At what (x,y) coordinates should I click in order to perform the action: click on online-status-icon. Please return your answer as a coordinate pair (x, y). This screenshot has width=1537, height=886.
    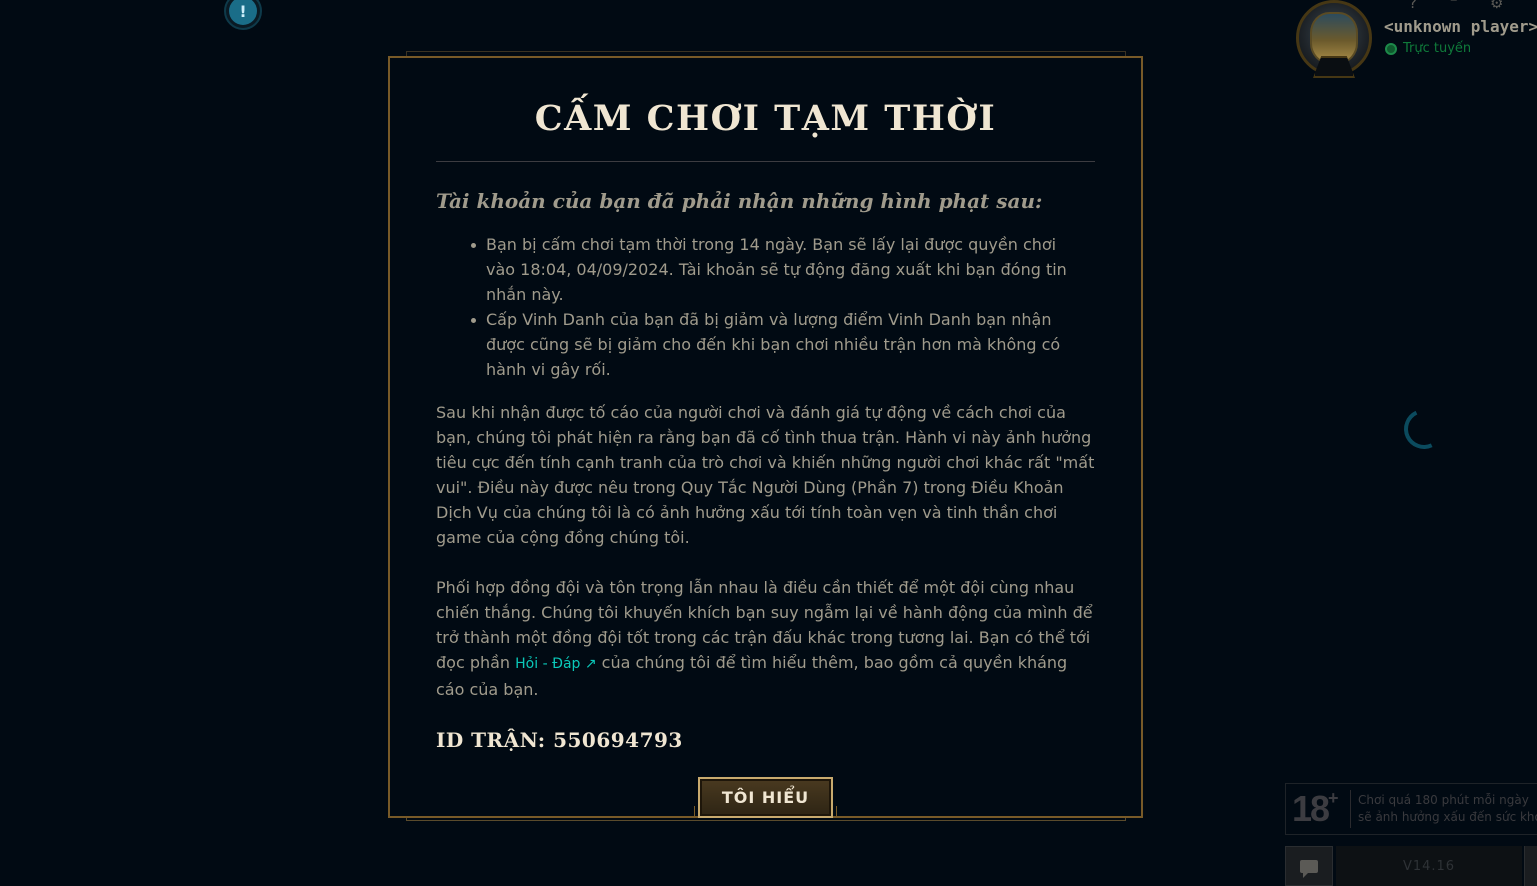
    Looking at the image, I should click on (1391, 49).